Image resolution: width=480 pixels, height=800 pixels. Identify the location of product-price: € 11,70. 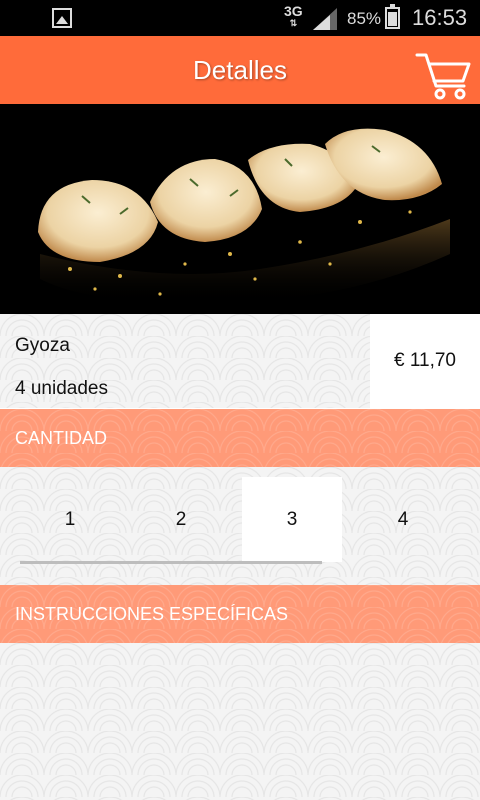
(425, 360).